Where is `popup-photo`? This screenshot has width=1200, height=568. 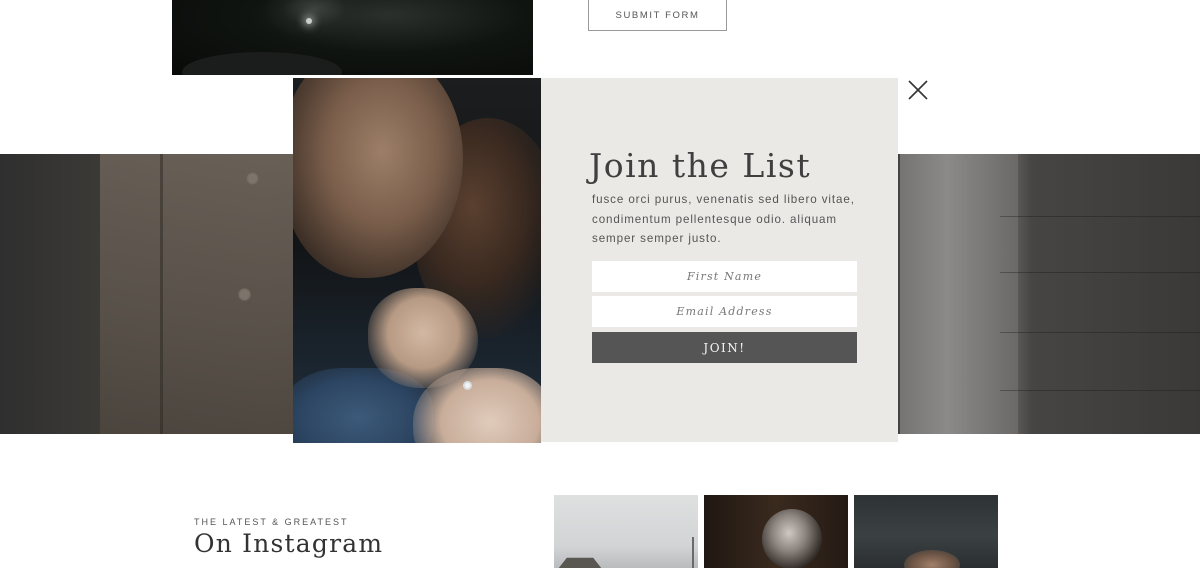
popup-photo is located at coordinates (417, 260).